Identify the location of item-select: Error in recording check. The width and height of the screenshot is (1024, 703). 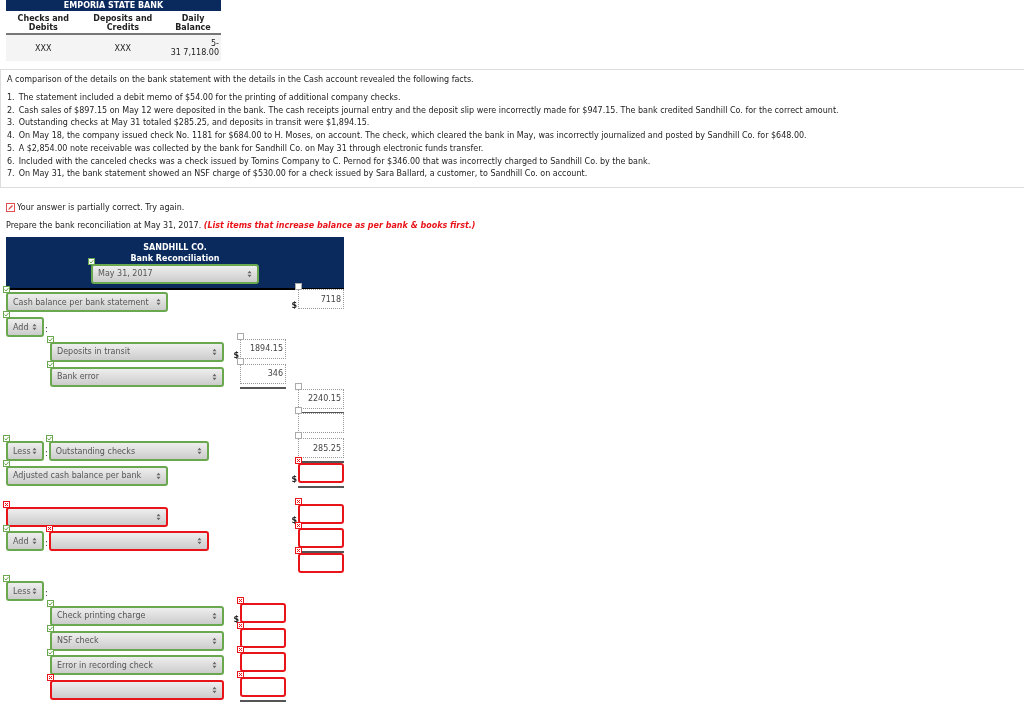
(137, 665).